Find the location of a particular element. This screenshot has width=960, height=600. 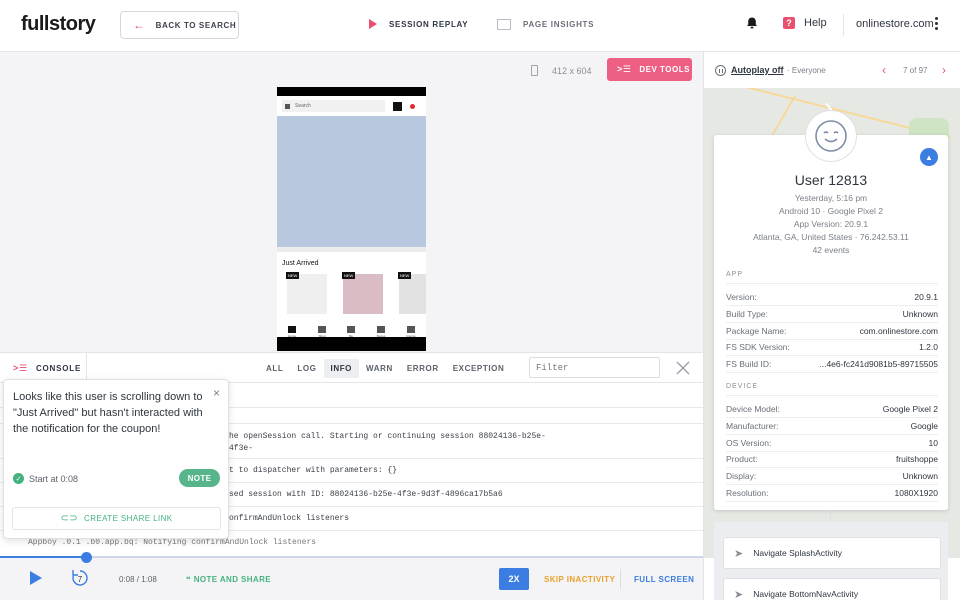

detail-key: Version: is located at coordinates (741, 297).